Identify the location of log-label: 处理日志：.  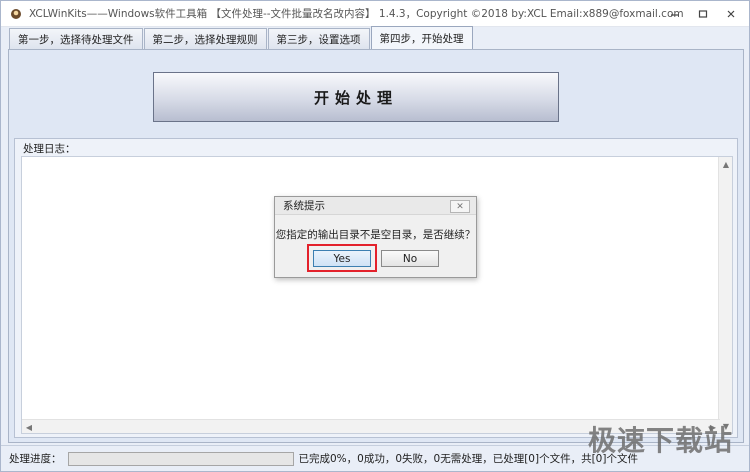
(49, 149).